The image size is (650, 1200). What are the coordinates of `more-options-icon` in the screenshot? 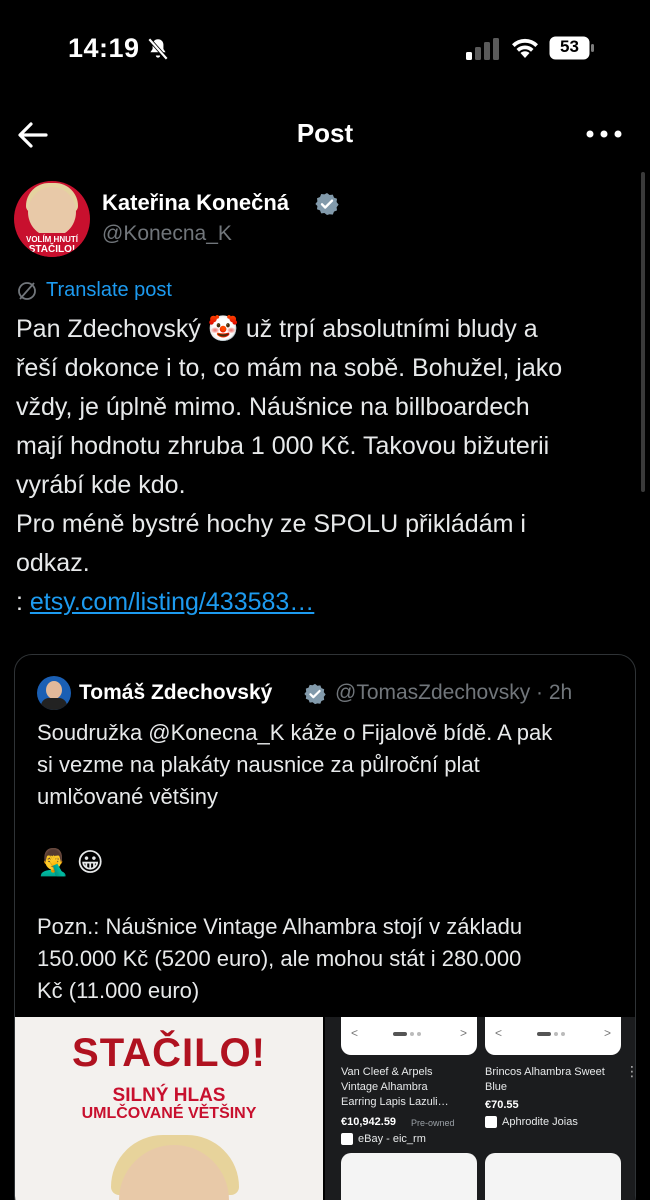 It's located at (604, 134).